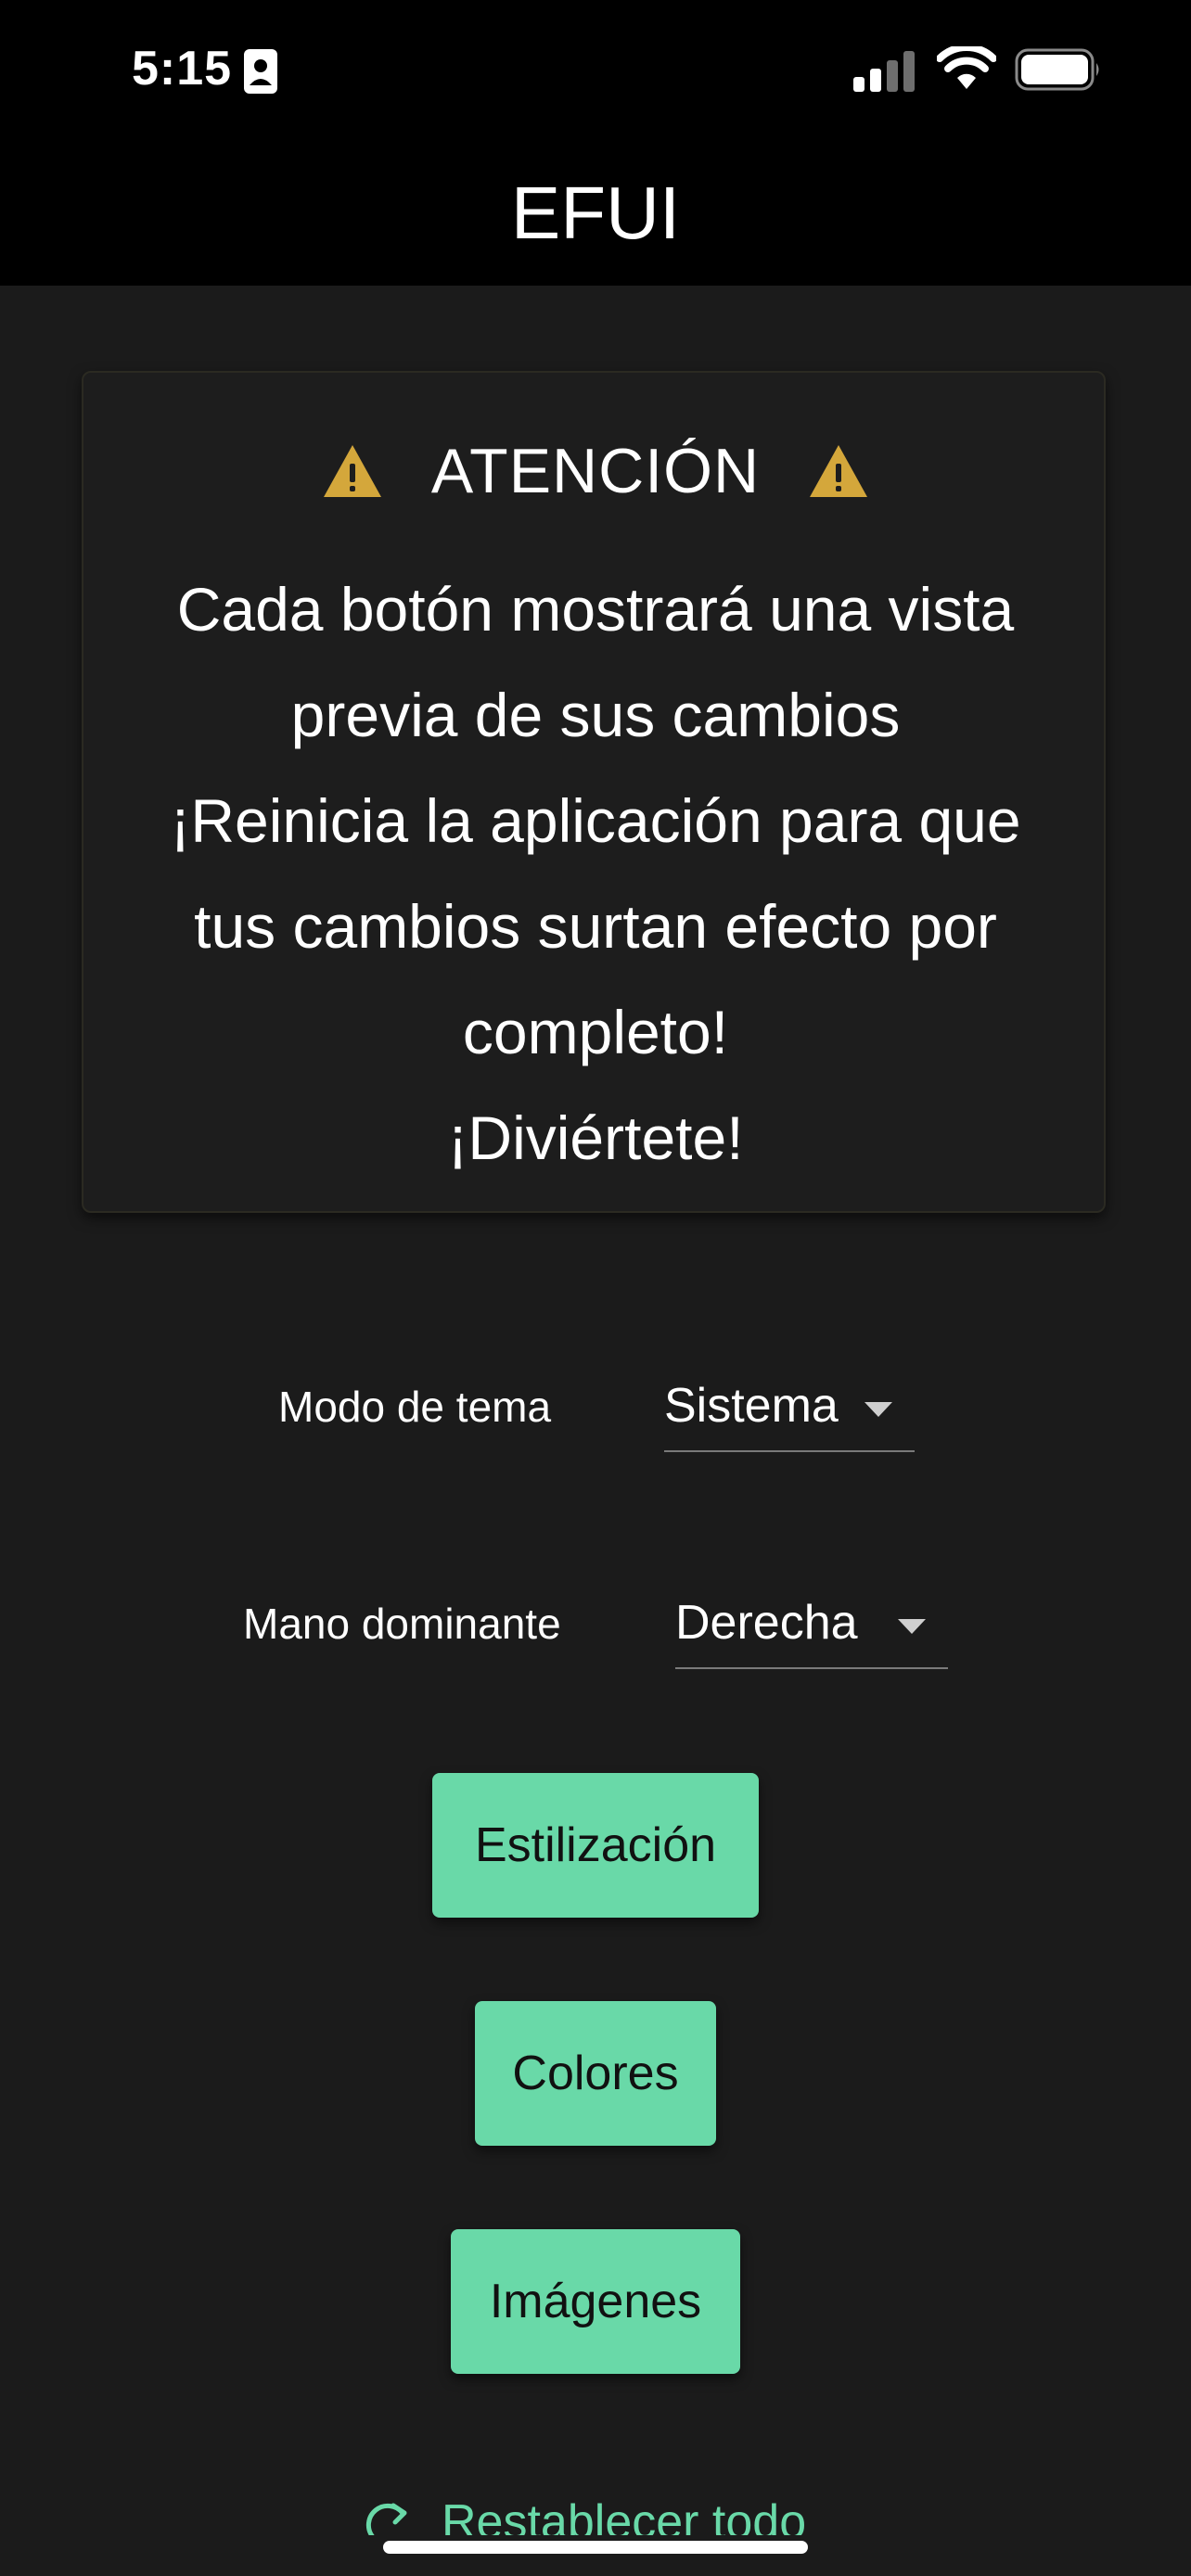 This screenshot has width=1191, height=2576. I want to click on theme-mode-label: Modo de tema, so click(415, 1407).